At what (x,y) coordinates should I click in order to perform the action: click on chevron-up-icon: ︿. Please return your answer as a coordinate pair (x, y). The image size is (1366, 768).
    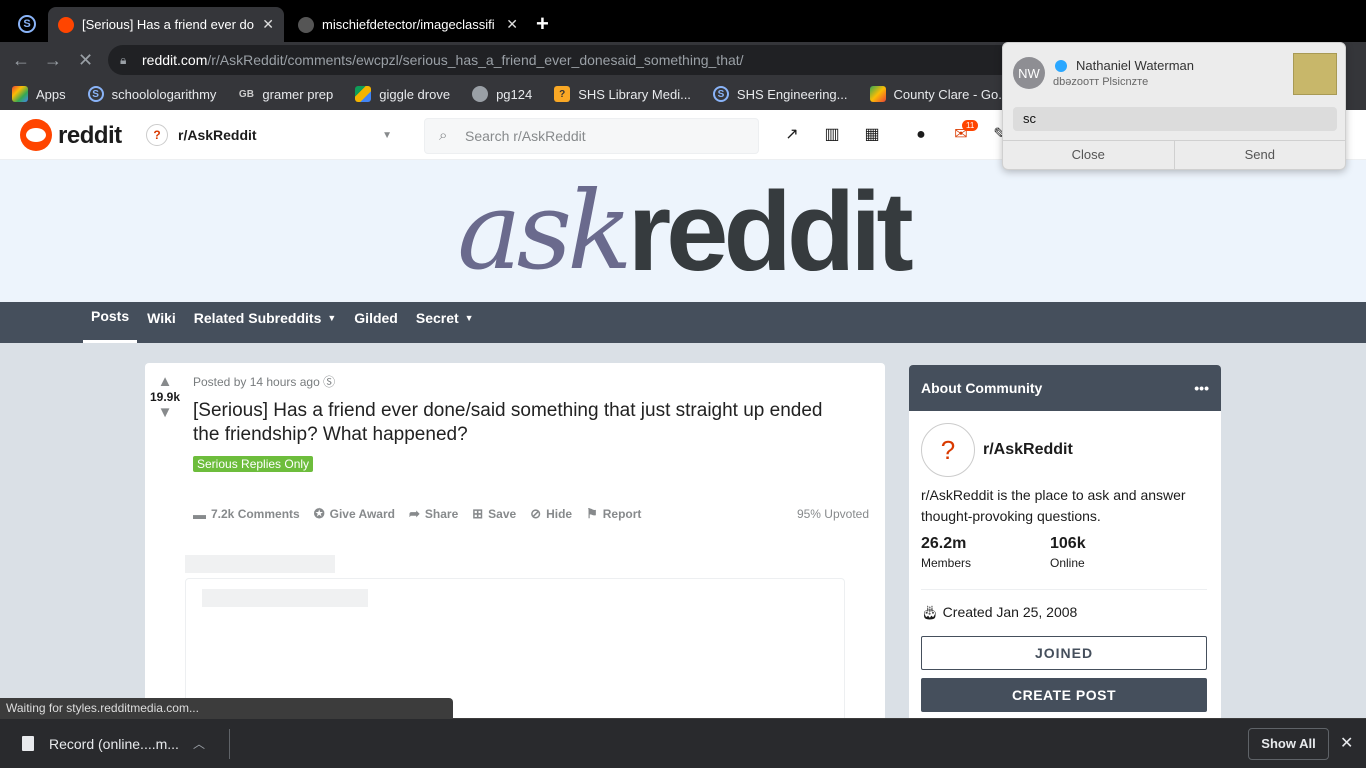
    Looking at the image, I should click on (199, 743).